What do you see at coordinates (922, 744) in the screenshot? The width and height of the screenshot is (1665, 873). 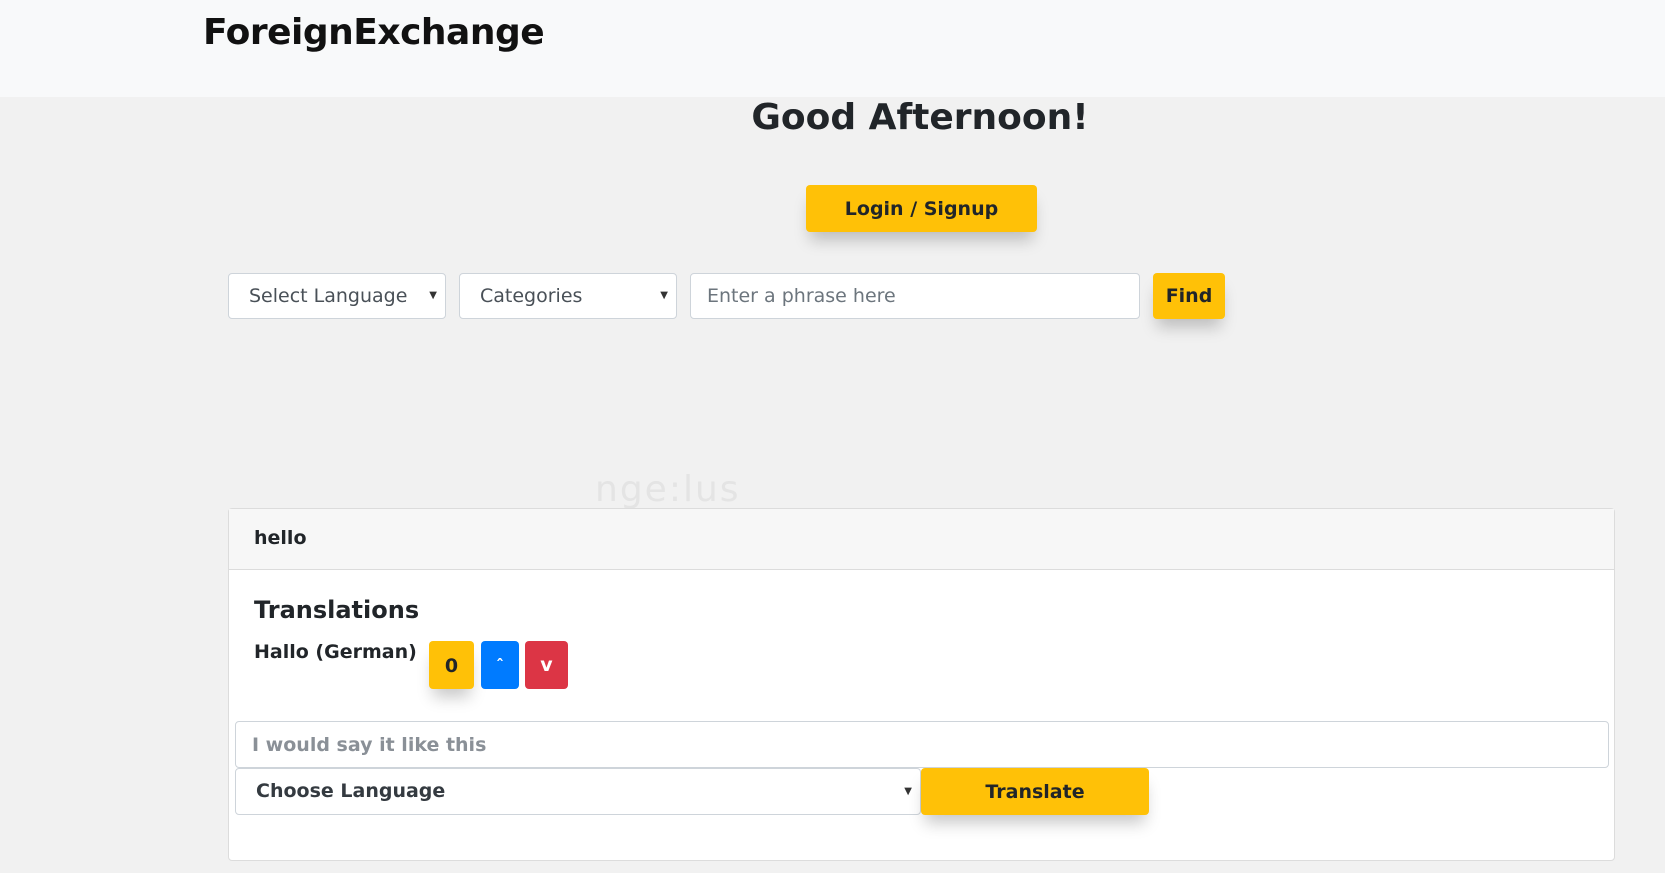 I see `suggest-translation-input` at bounding box center [922, 744].